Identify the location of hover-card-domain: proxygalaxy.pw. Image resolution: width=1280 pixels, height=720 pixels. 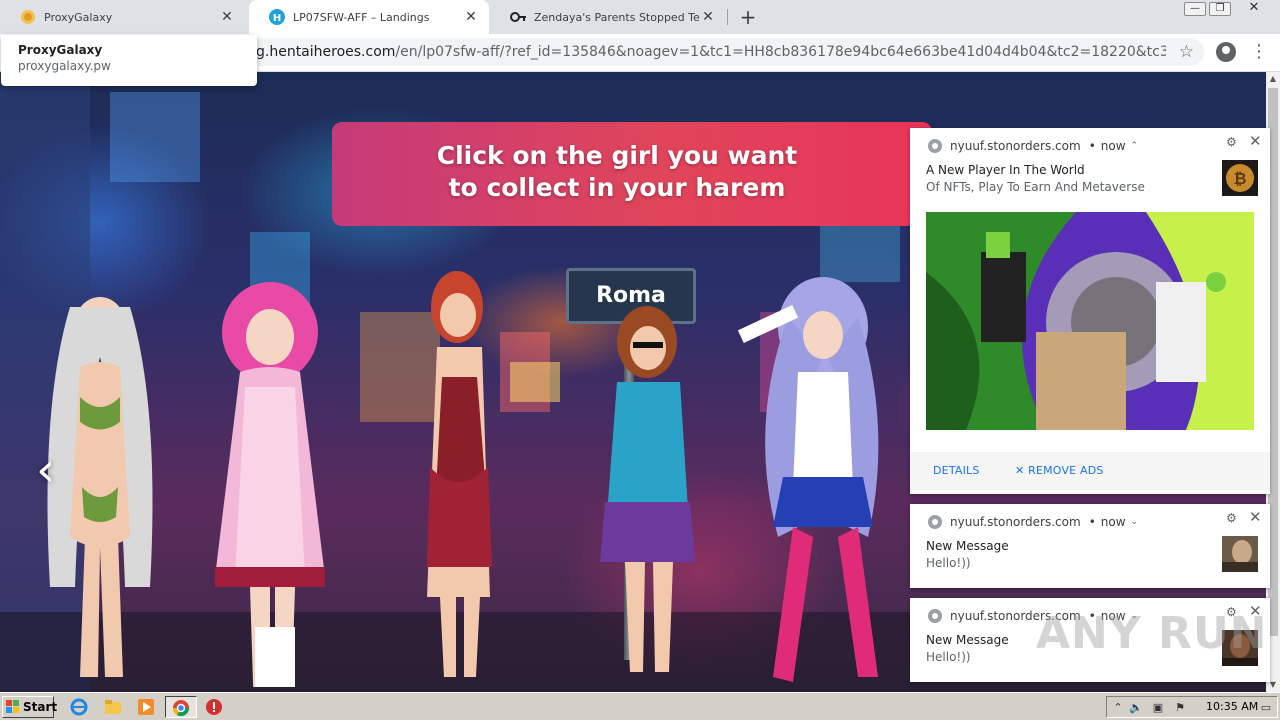
(64, 66).